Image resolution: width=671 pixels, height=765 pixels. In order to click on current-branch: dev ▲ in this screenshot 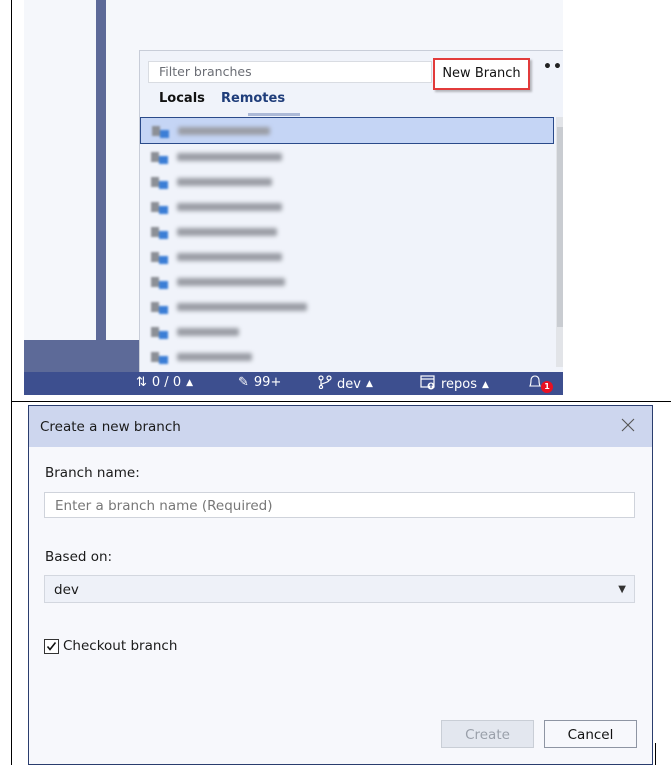, I will do `click(345, 384)`.